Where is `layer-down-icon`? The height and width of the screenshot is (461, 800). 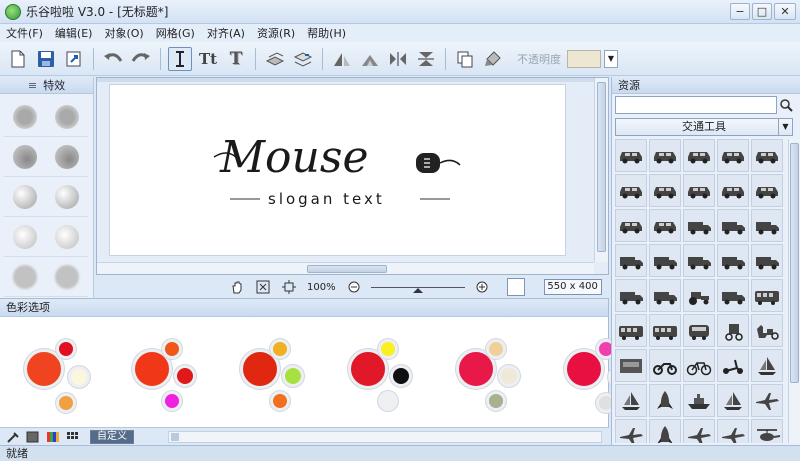 layer-down-icon is located at coordinates (303, 59).